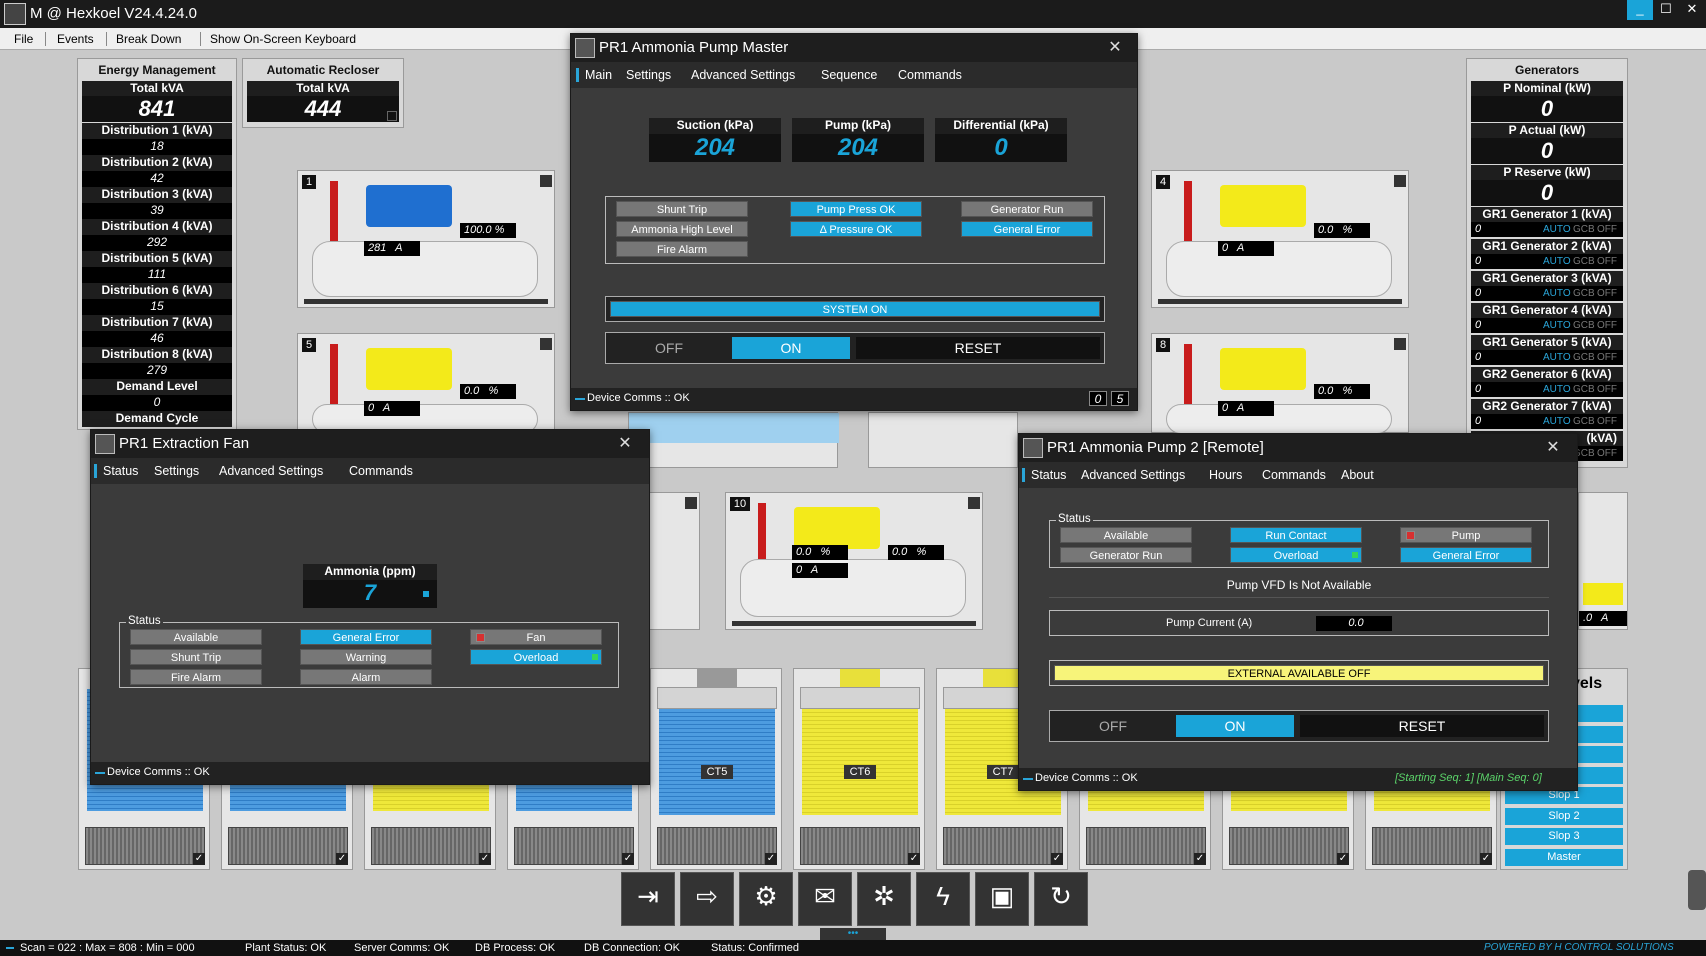 This screenshot has width=1706, height=956. What do you see at coordinates (1640, 10) in the screenshot?
I see `minimize-button: _` at bounding box center [1640, 10].